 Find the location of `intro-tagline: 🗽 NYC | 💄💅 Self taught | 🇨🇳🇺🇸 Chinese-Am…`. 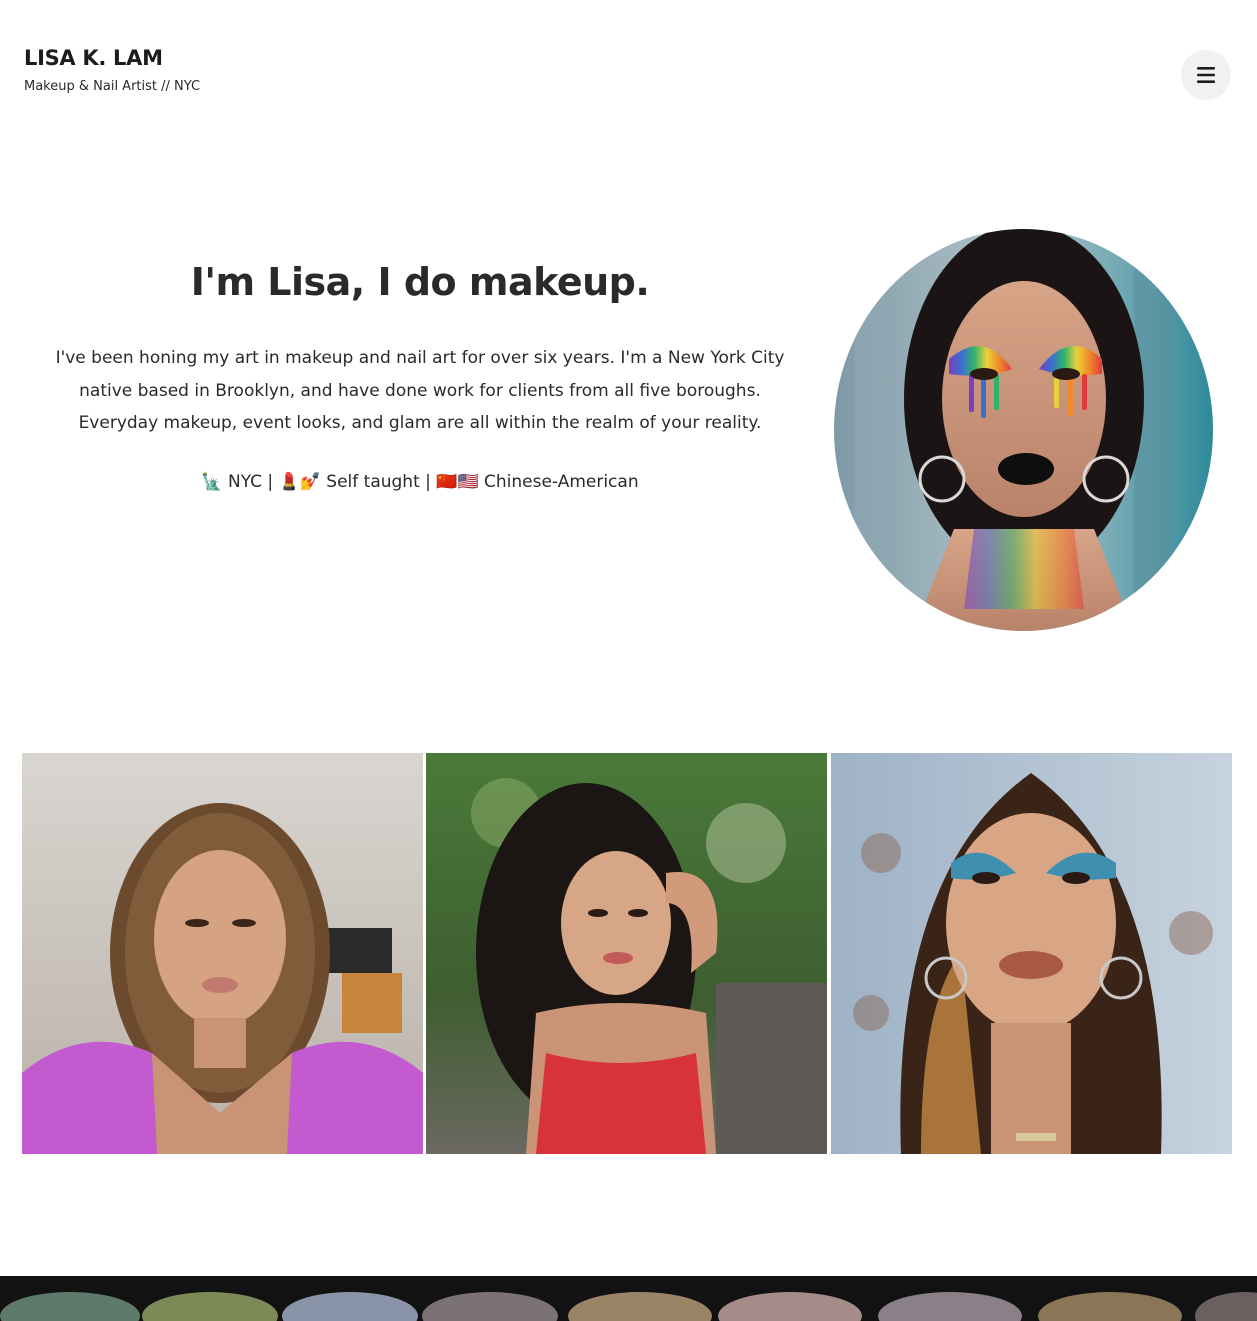

intro-tagline: 🗽 NYC | 💄💅 Self taught | 🇨🇳🇺🇸 Chinese-Am… is located at coordinates (420, 482).